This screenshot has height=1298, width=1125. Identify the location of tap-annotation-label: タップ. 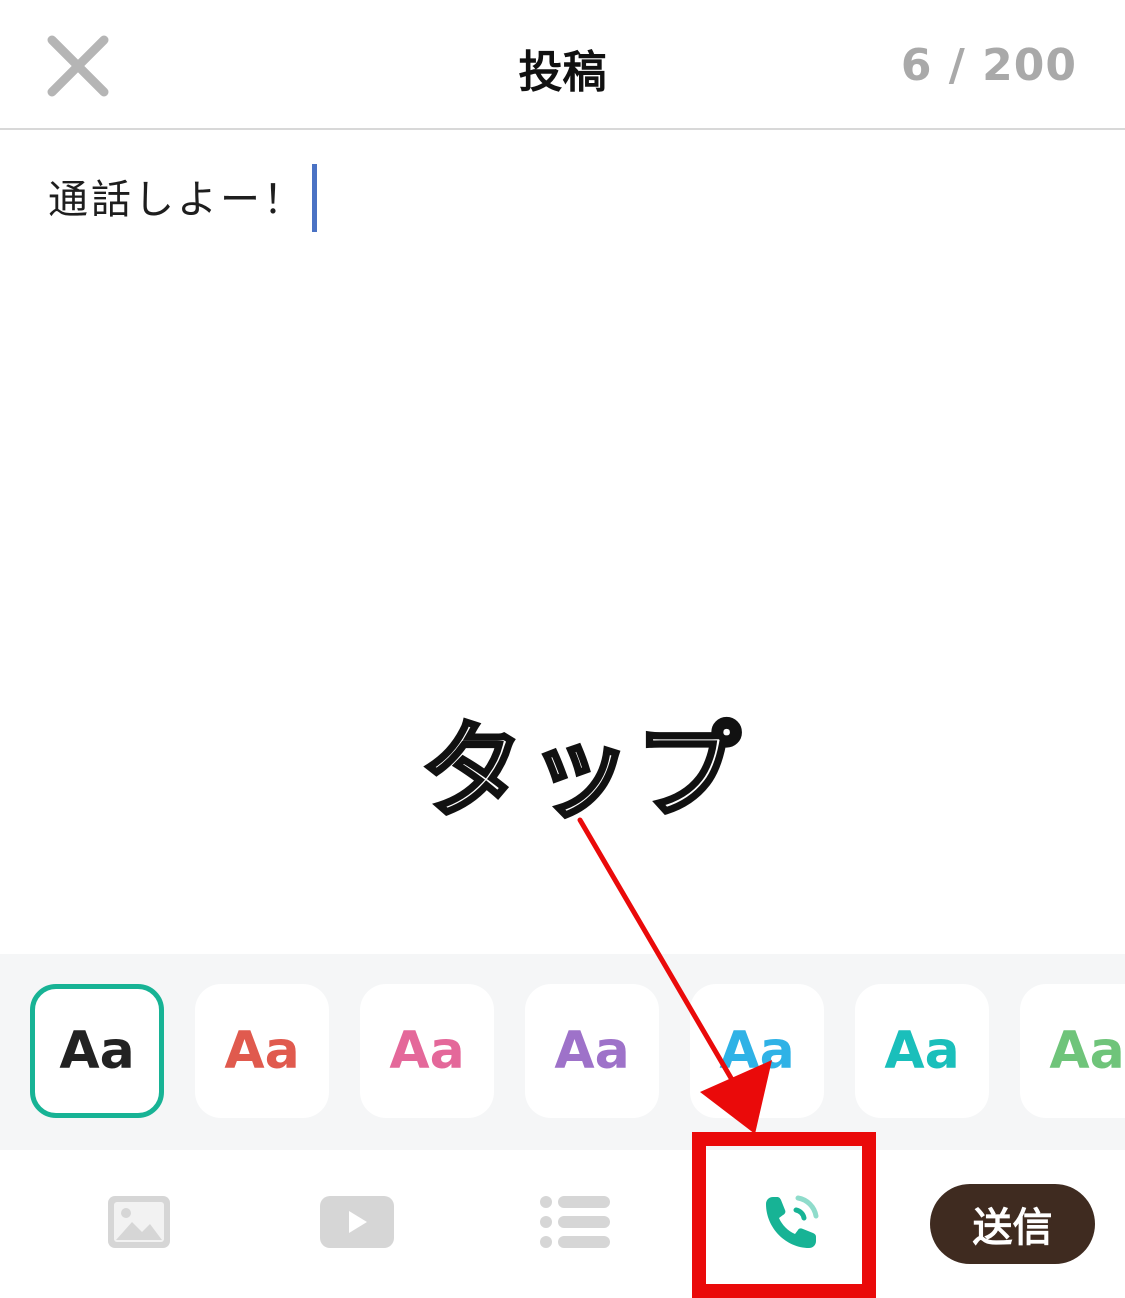
(581, 771).